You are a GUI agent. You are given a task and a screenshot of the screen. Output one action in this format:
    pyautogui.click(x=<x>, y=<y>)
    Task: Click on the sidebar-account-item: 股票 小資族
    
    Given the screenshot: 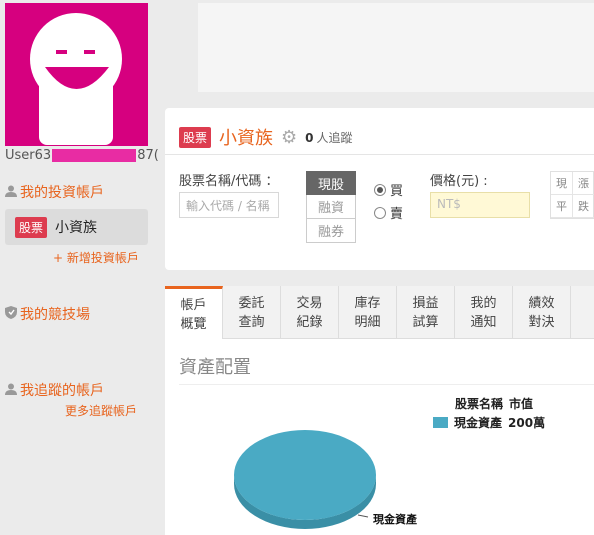 What is the action you would take?
    pyautogui.click(x=76, y=227)
    